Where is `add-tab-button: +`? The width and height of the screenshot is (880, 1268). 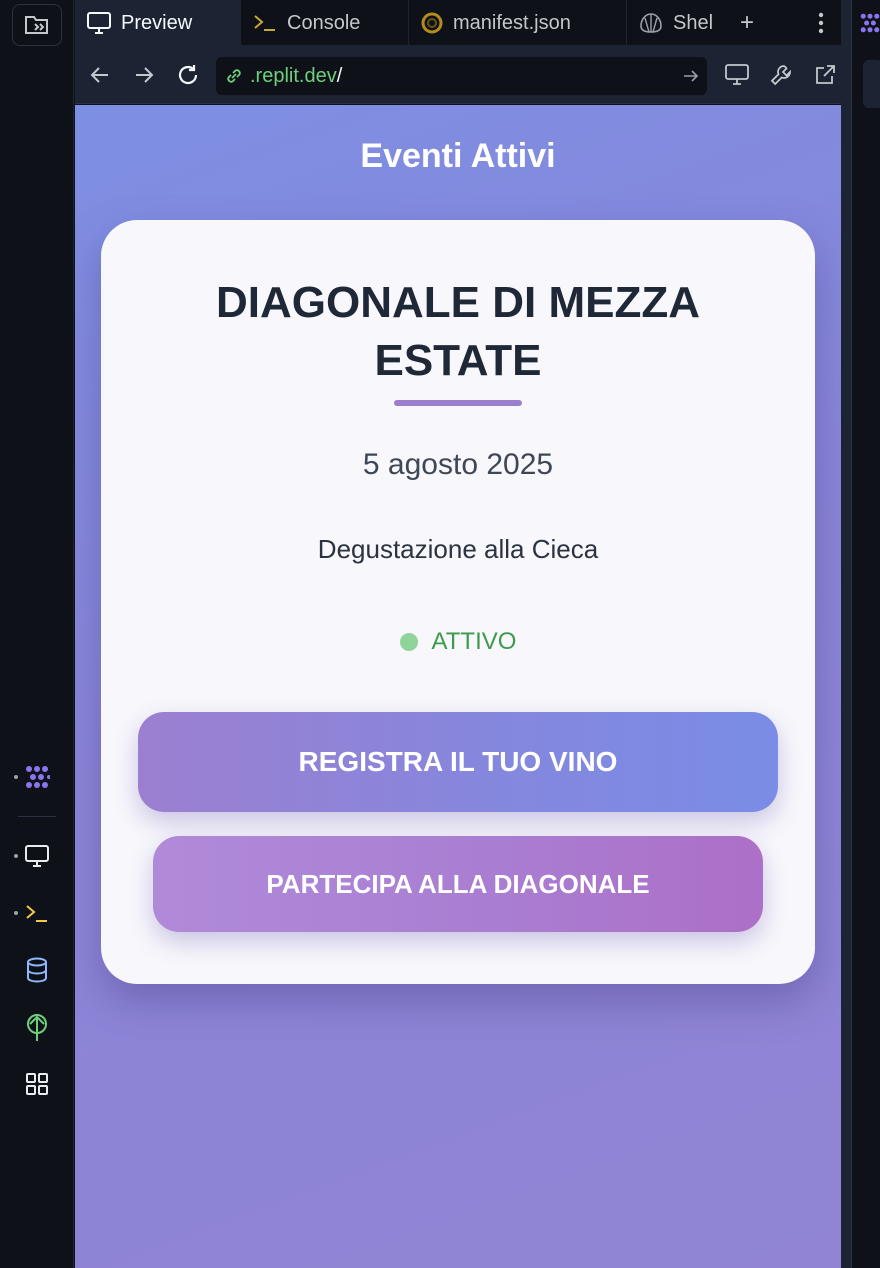
add-tab-button: + is located at coordinates (747, 23).